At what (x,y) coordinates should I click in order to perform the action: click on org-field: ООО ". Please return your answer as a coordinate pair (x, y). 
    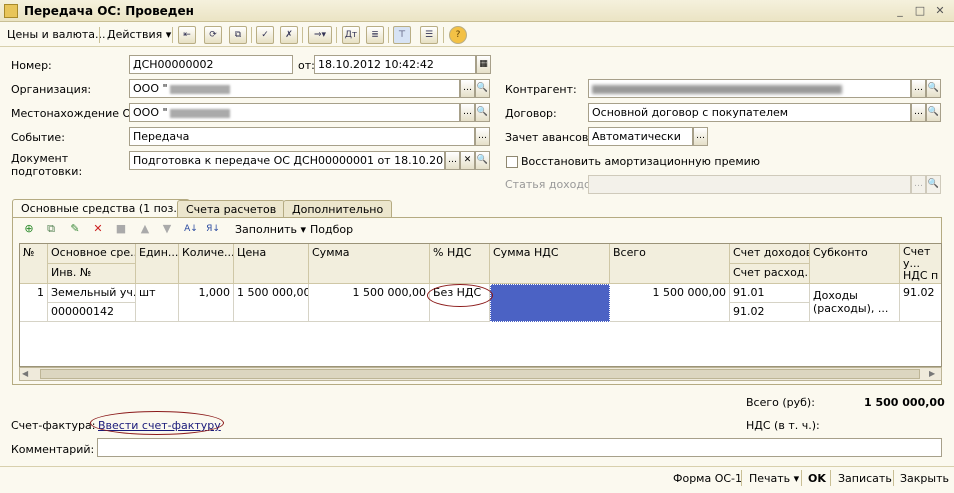
    Looking at the image, I should click on (294, 88).